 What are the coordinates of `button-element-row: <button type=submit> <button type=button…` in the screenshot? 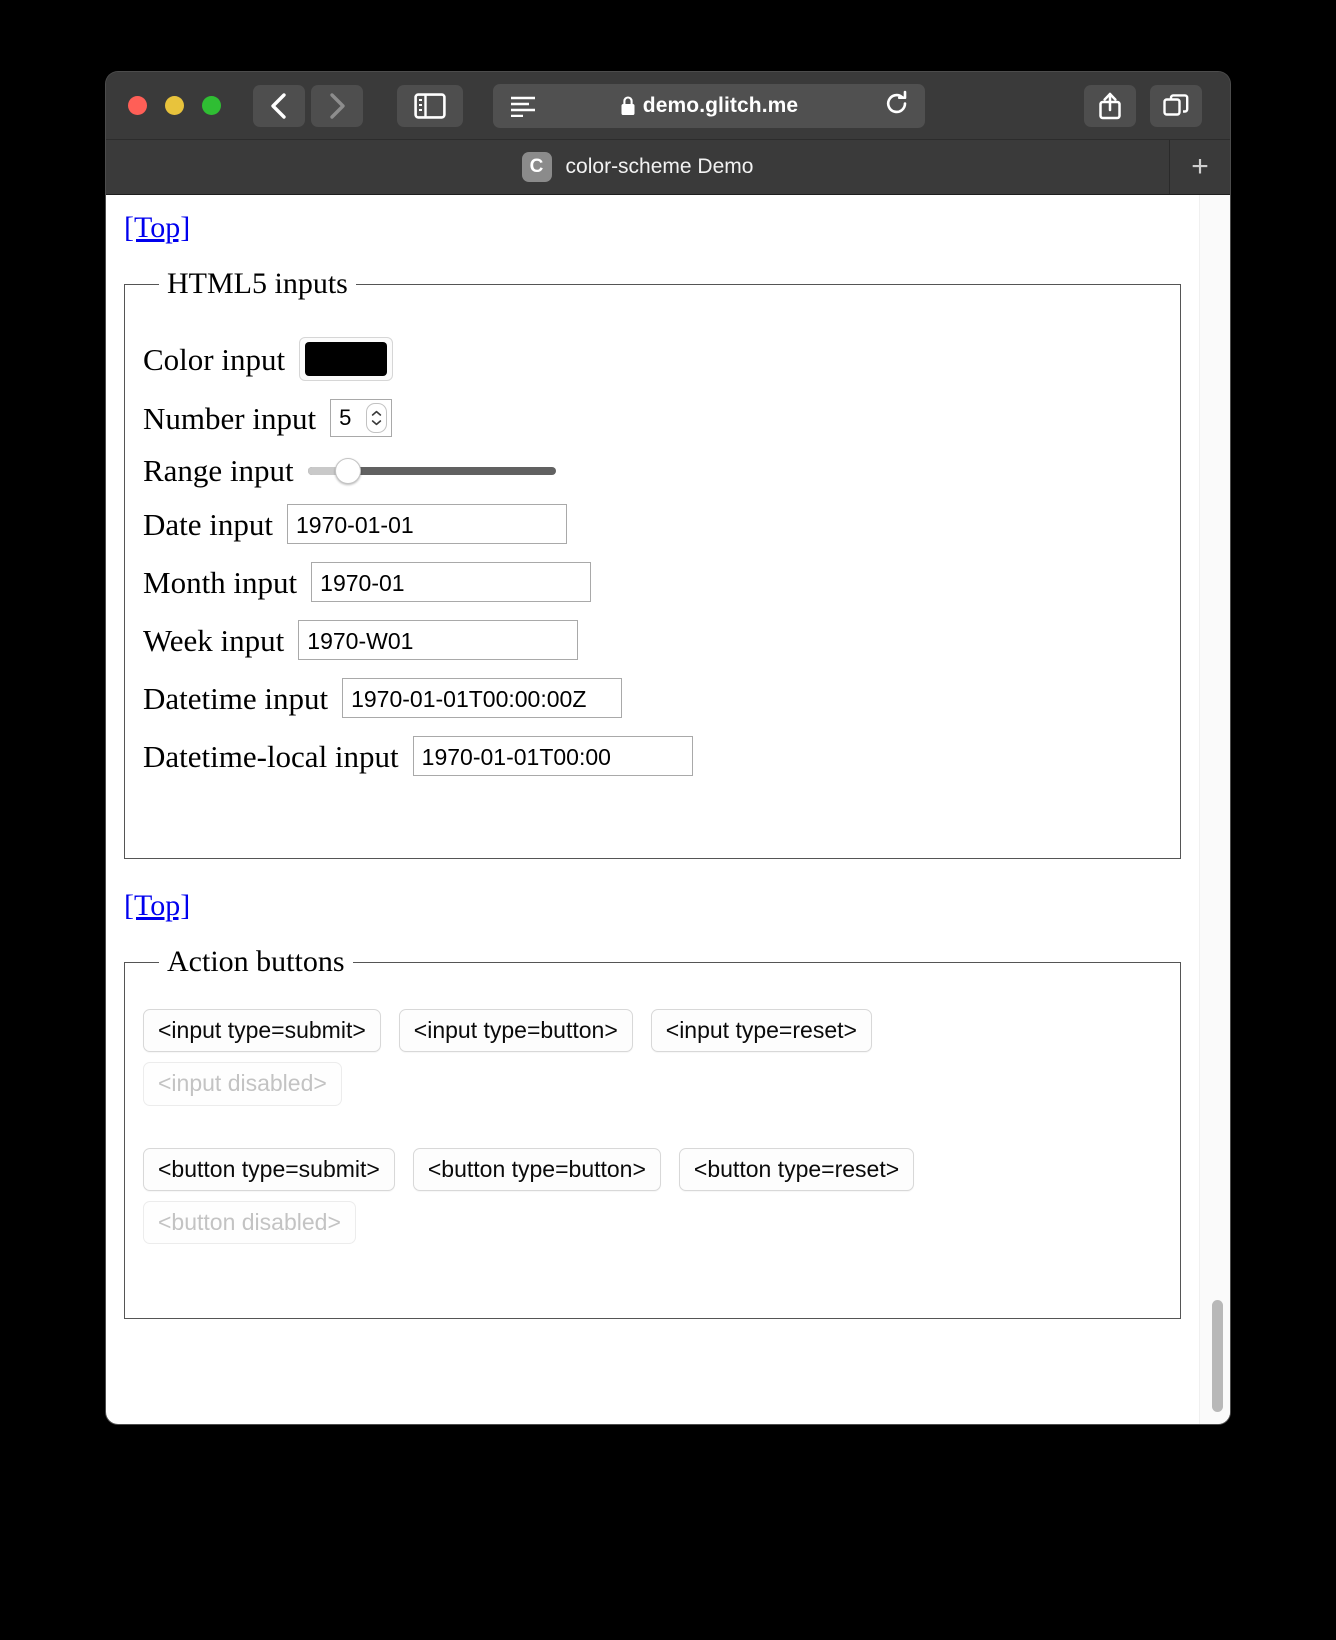 It's located at (652, 1169).